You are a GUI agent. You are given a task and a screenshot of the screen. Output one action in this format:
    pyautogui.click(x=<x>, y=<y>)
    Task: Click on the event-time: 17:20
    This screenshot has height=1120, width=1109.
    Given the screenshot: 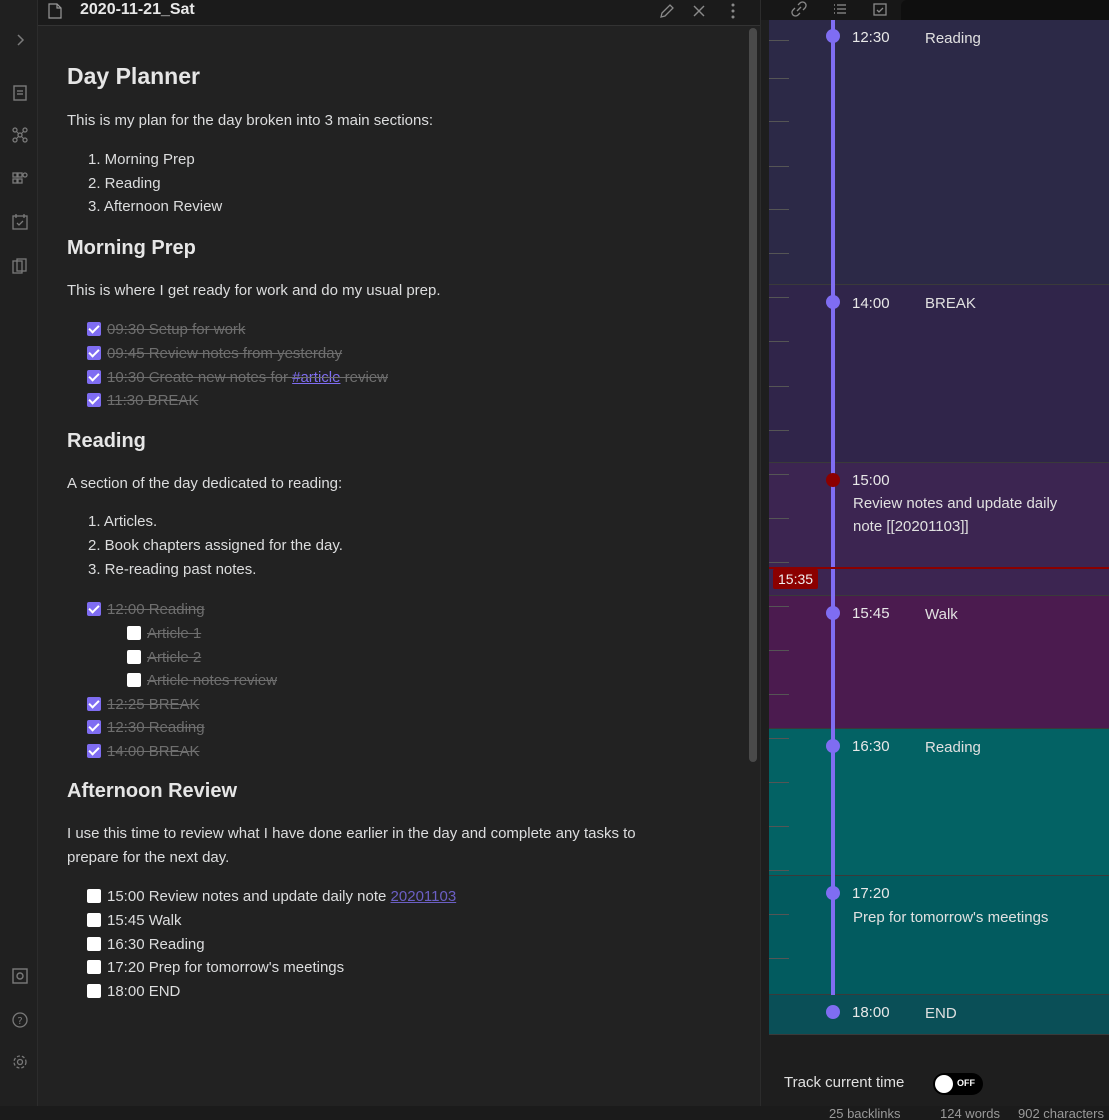 What is the action you would take?
    pyautogui.click(x=871, y=893)
    